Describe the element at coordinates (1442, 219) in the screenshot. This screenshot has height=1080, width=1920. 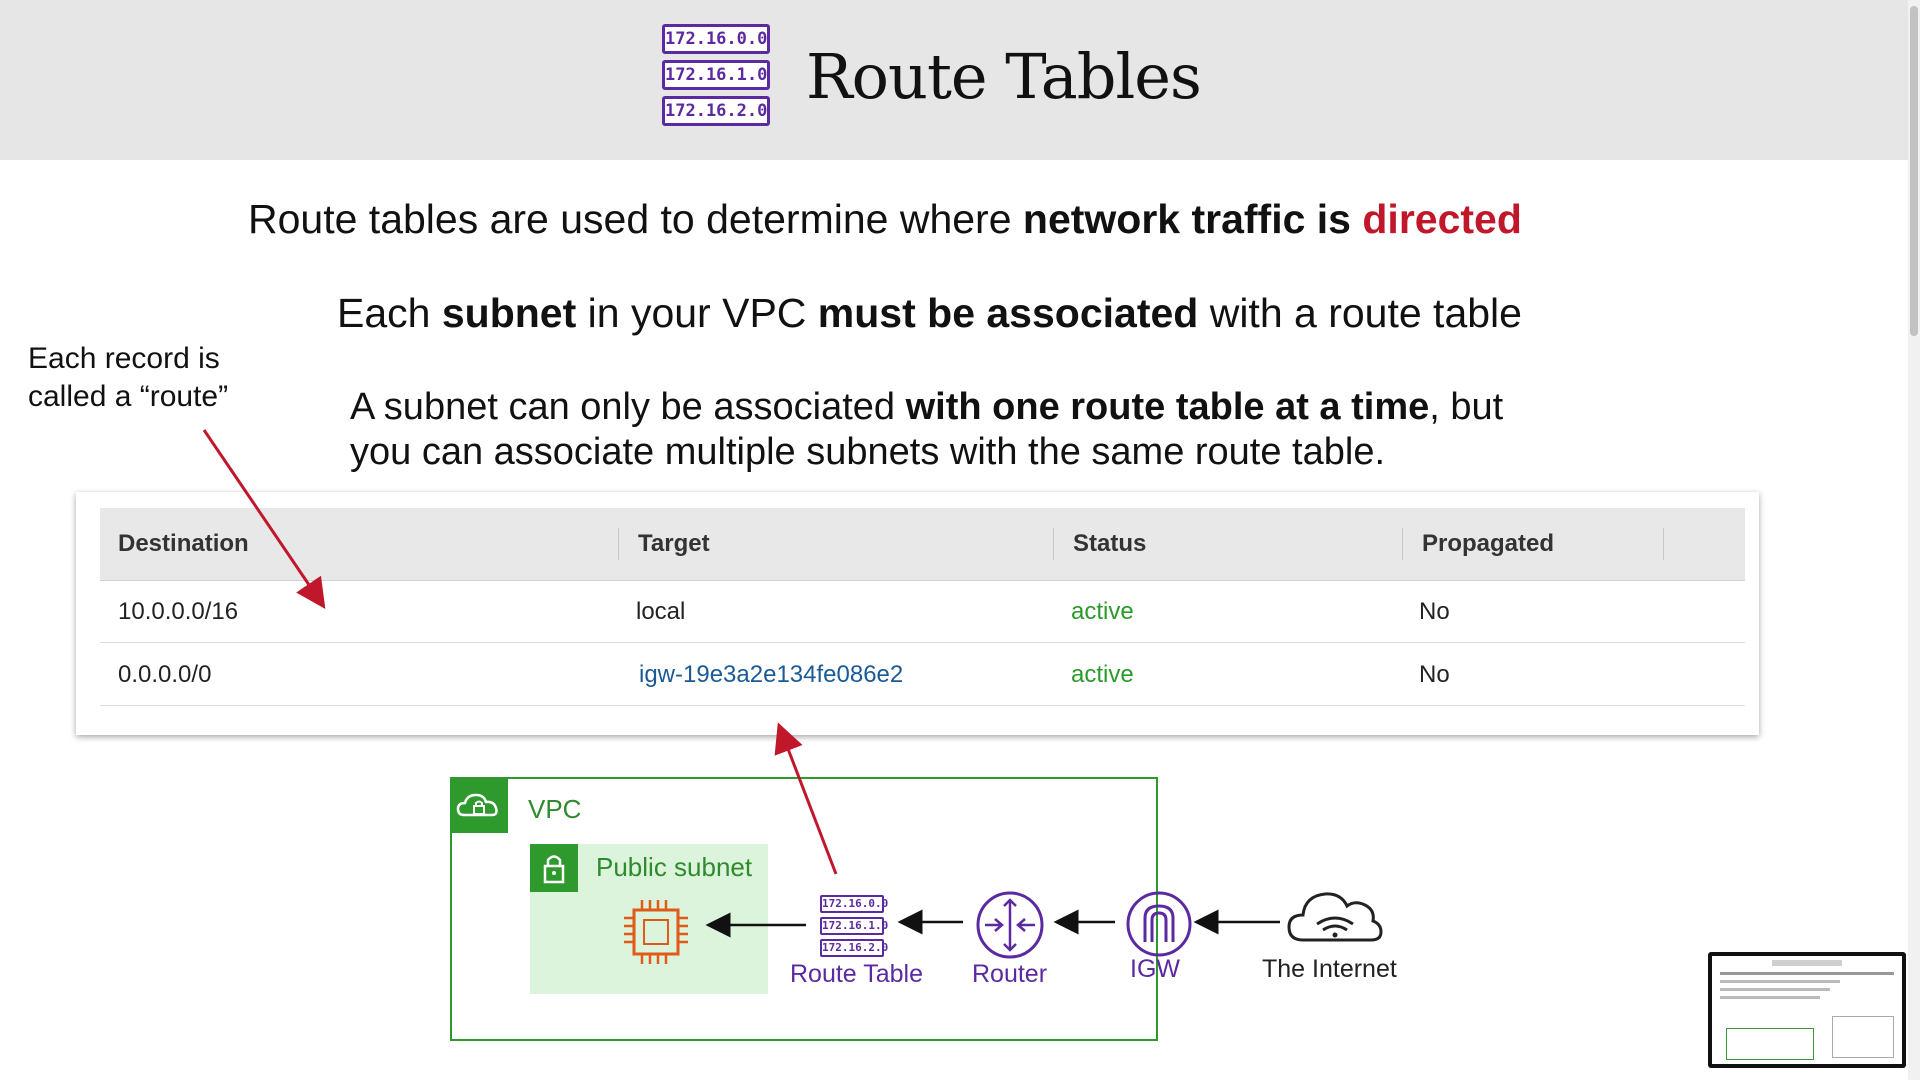
I see `statement-highlight: directed` at that location.